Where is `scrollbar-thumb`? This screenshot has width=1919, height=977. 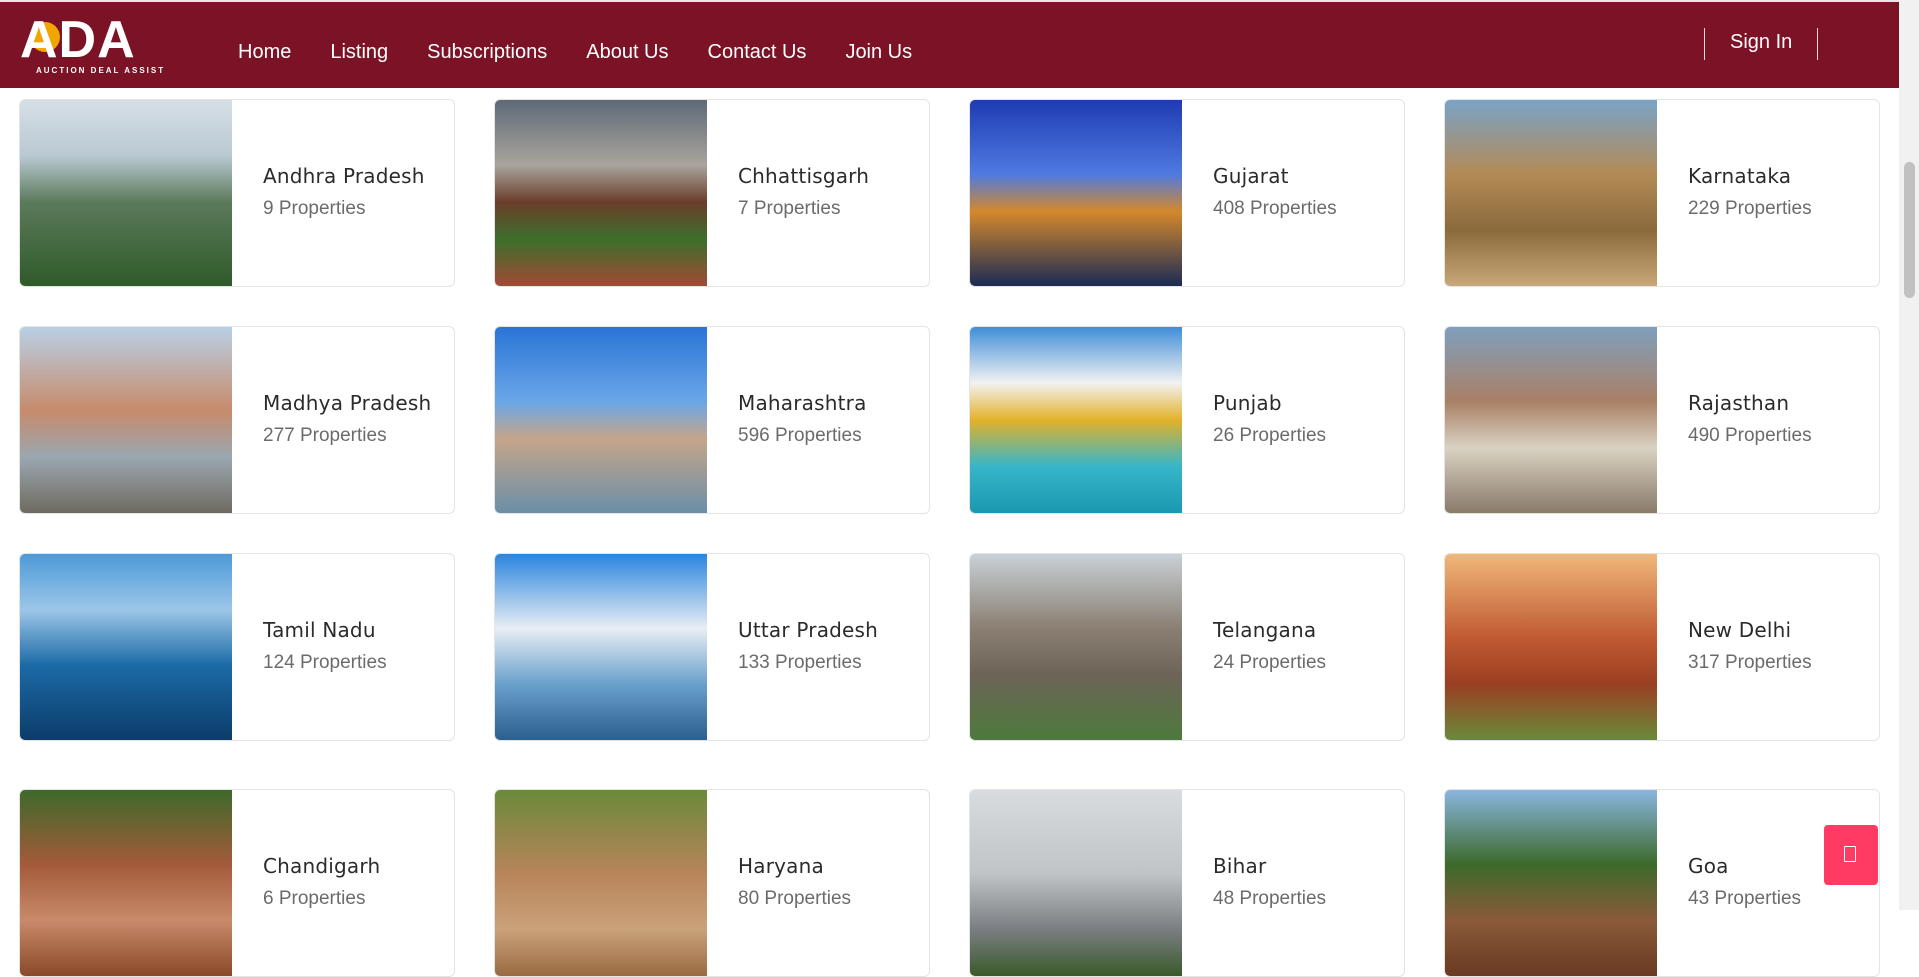
scrollbar-thumb is located at coordinates (1909, 230).